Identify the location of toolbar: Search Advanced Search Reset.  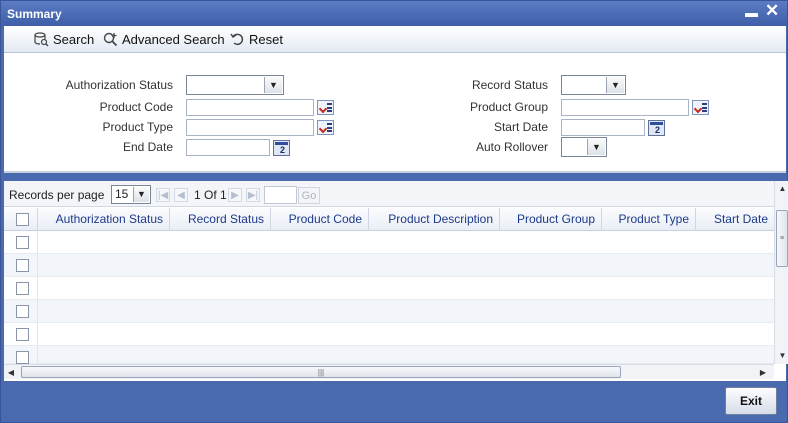
(395, 39).